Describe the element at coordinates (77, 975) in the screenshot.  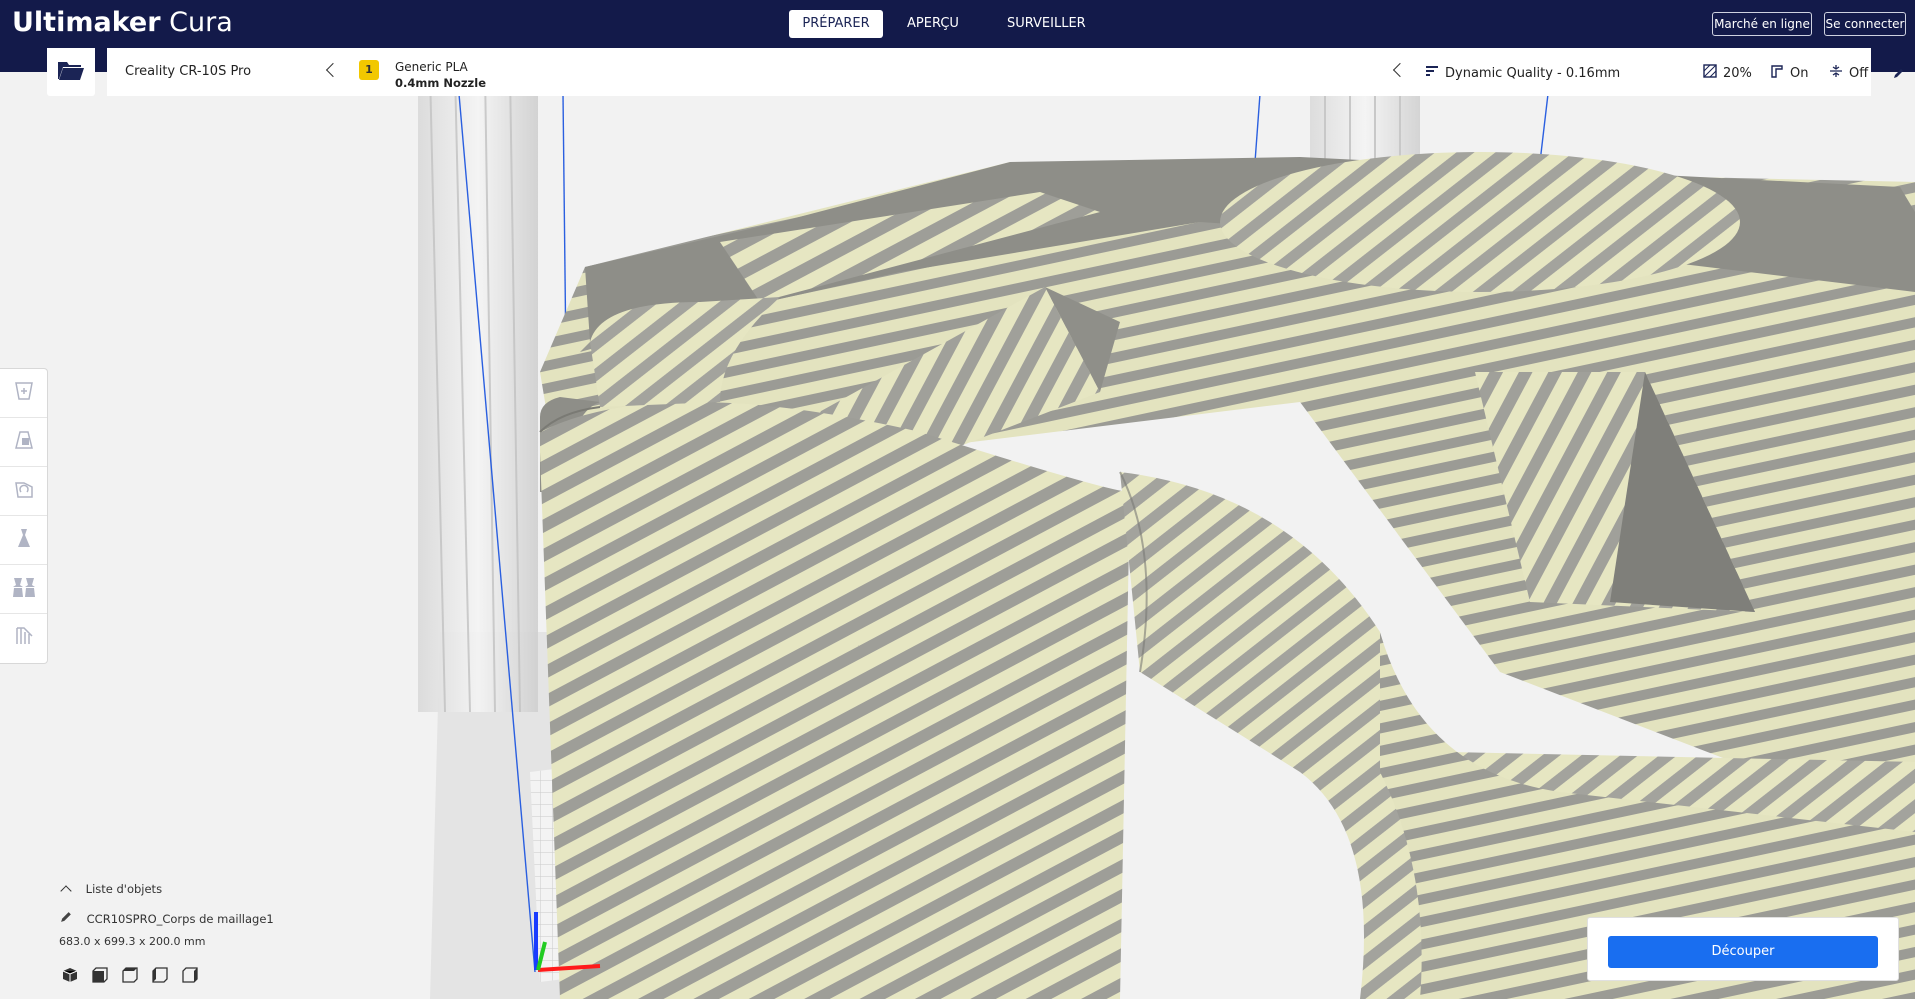
I see `3d-view-icon` at that location.